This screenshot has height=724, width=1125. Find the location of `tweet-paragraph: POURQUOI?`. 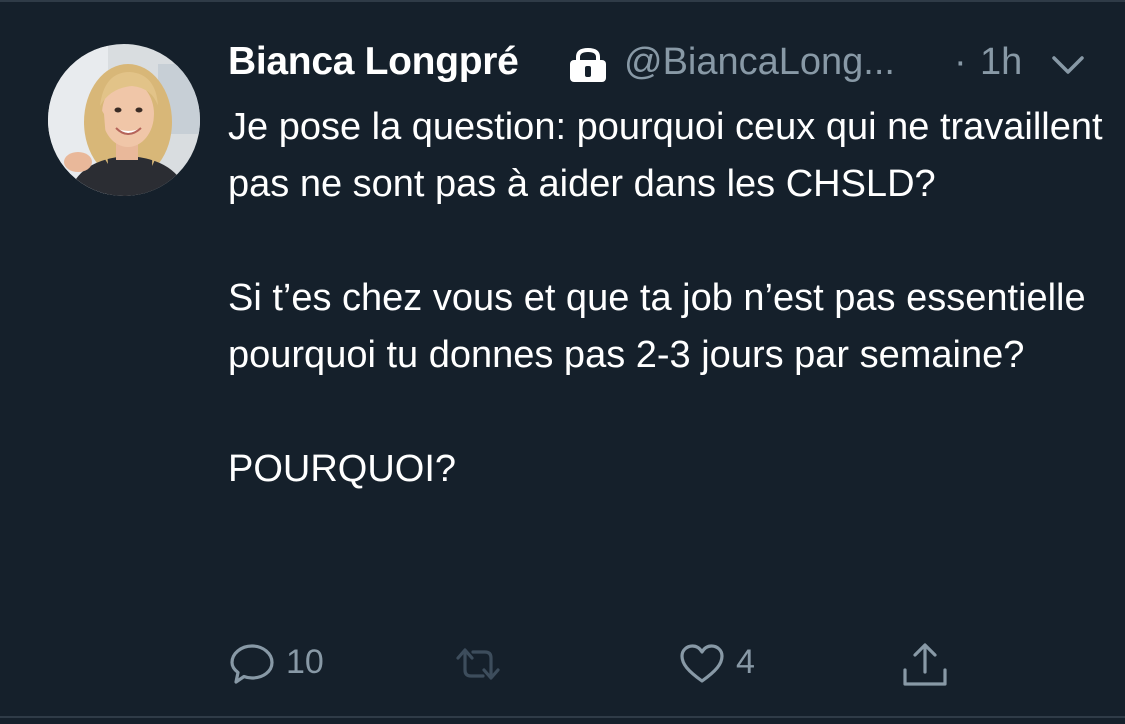

tweet-paragraph: POURQUOI? is located at coordinates (342, 469).